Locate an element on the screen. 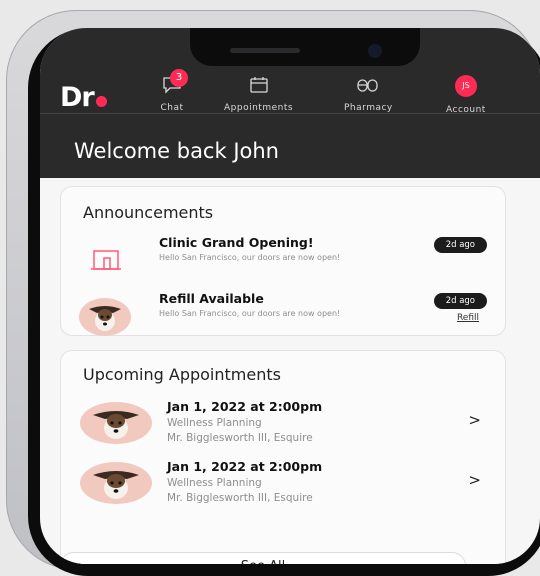  nav-chat-label: Chat is located at coordinates (172, 108).